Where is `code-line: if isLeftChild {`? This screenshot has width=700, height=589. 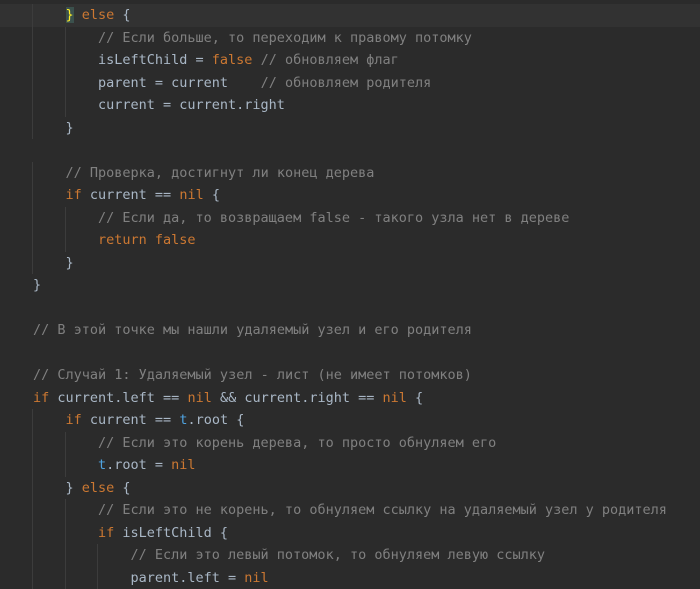
code-line: if isLeftChild { is located at coordinates (350, 533).